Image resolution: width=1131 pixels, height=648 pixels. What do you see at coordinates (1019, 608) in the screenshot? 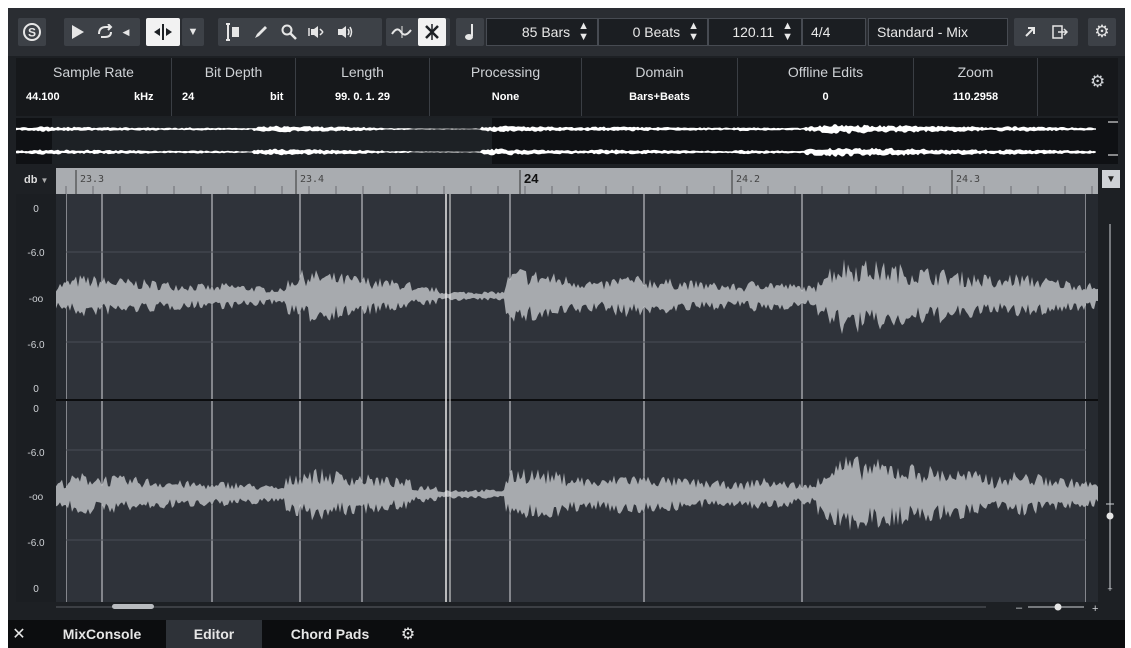
I see `zoom-out-icon: –` at bounding box center [1019, 608].